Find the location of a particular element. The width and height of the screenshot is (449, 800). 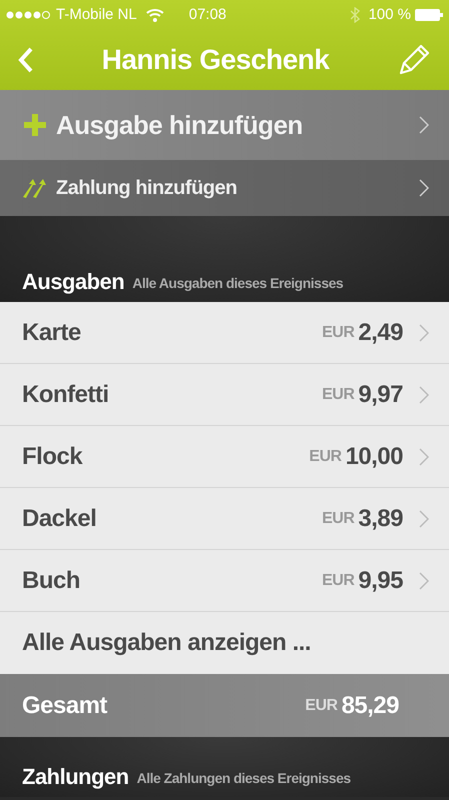

expense-name: Buch is located at coordinates (51, 581).